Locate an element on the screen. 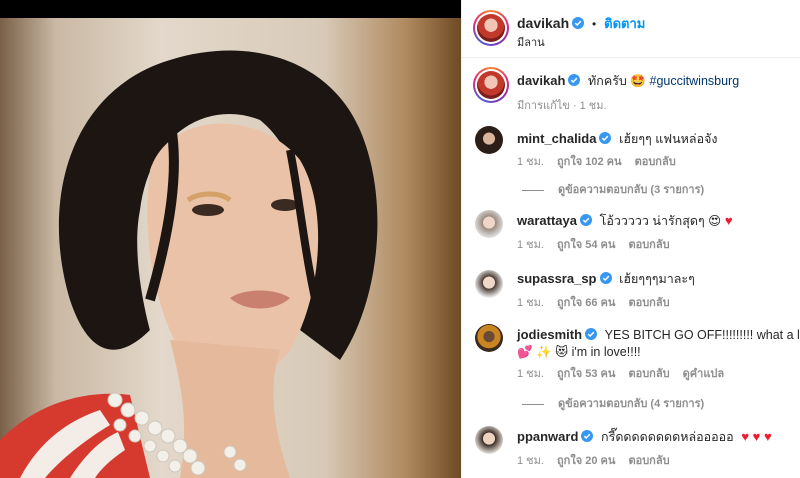 This screenshot has width=800, height=478. comment-line: supassra_sp เฮ้ยๆๆๆมาละๆ is located at coordinates (606, 279).